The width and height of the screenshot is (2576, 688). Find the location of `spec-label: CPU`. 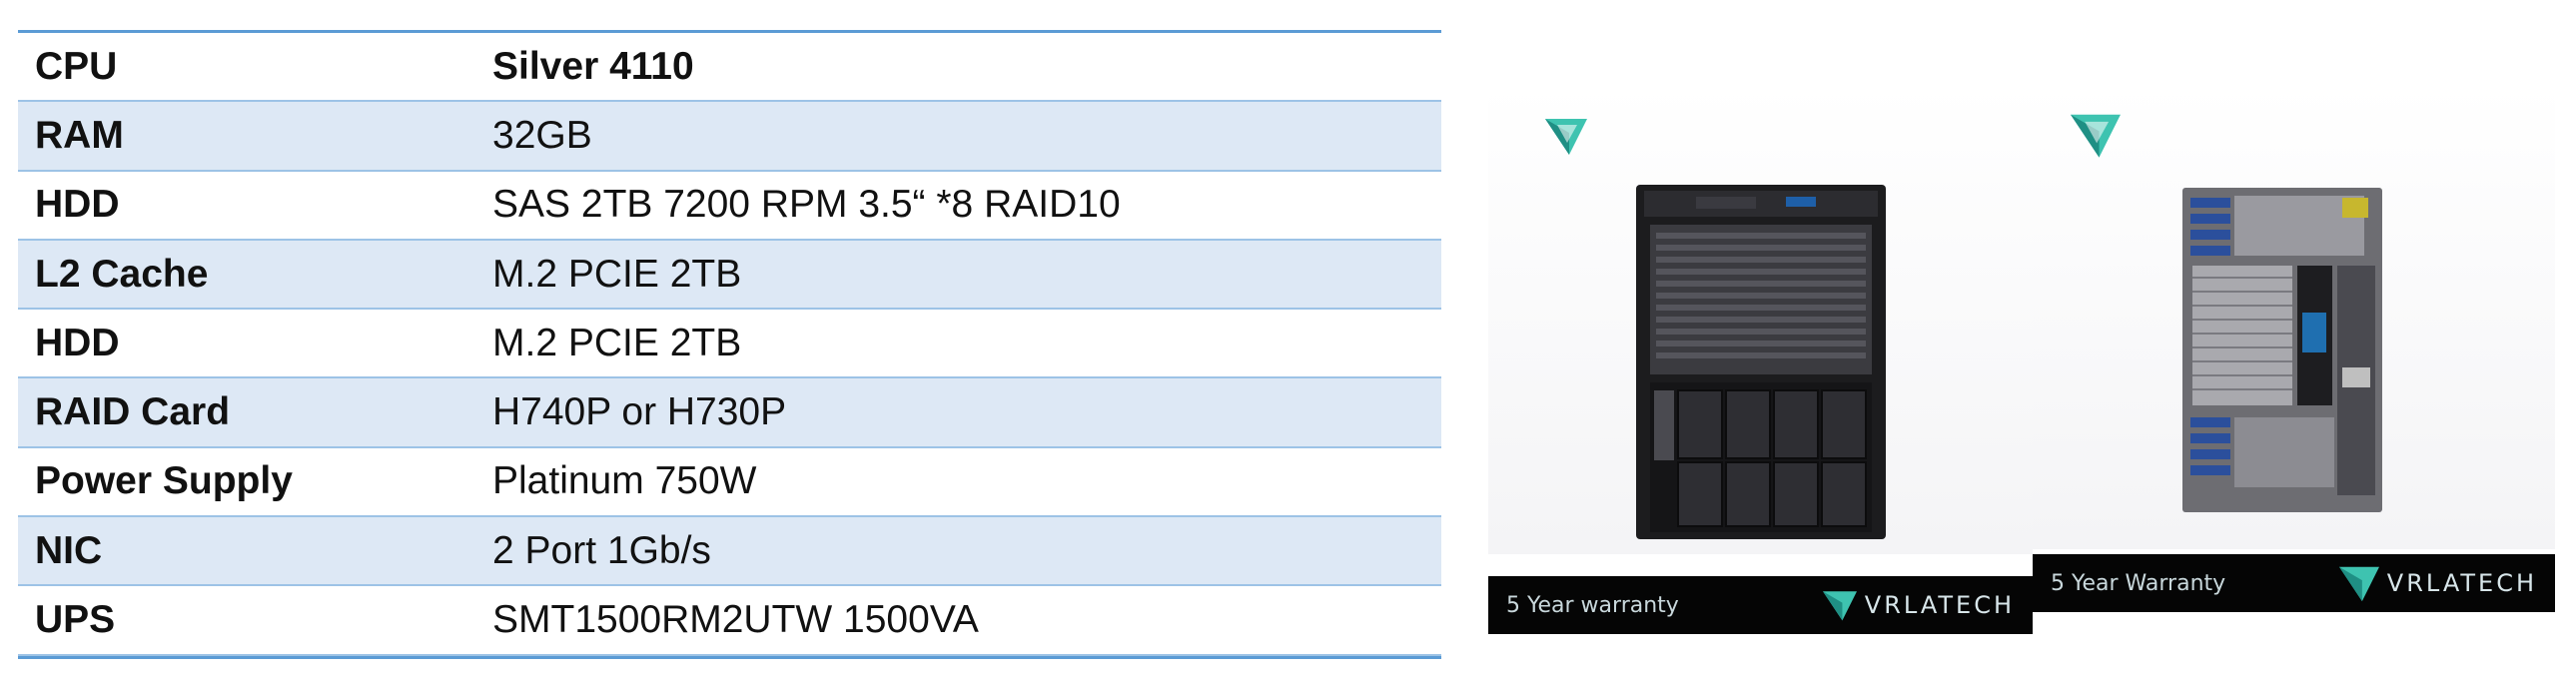

spec-label: CPU is located at coordinates (76, 66).